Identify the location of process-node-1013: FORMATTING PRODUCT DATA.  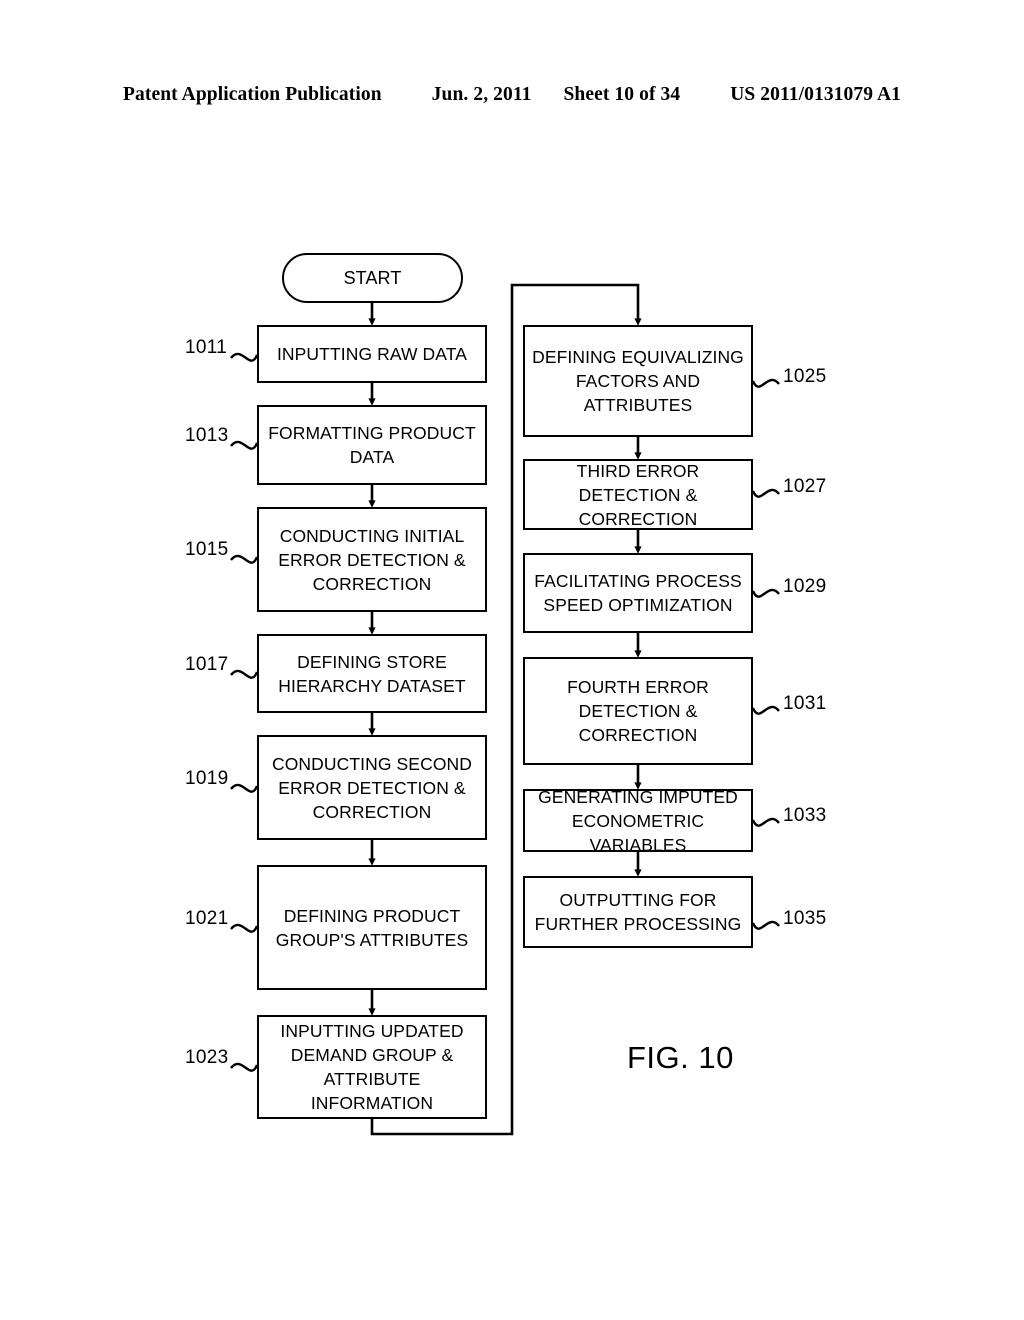
(372, 445).